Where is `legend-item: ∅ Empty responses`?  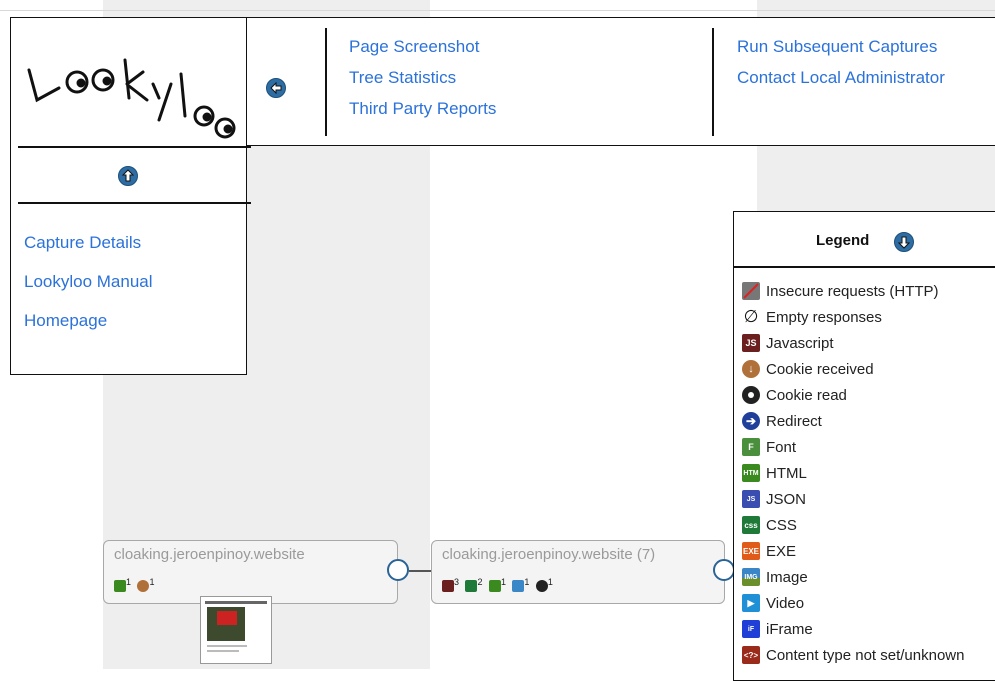 legend-item: ∅ Empty responses is located at coordinates (812, 317).